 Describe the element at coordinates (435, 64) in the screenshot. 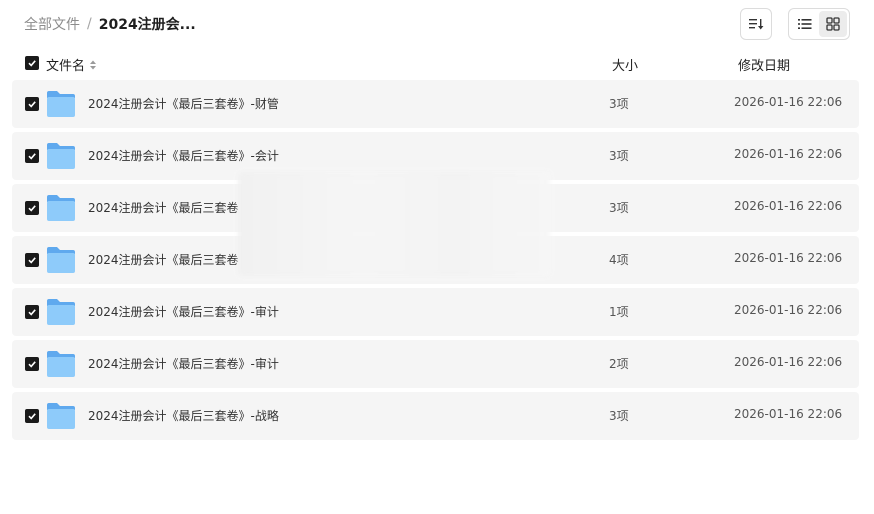

I see `table-header: 文件名 大小 修改日期` at that location.